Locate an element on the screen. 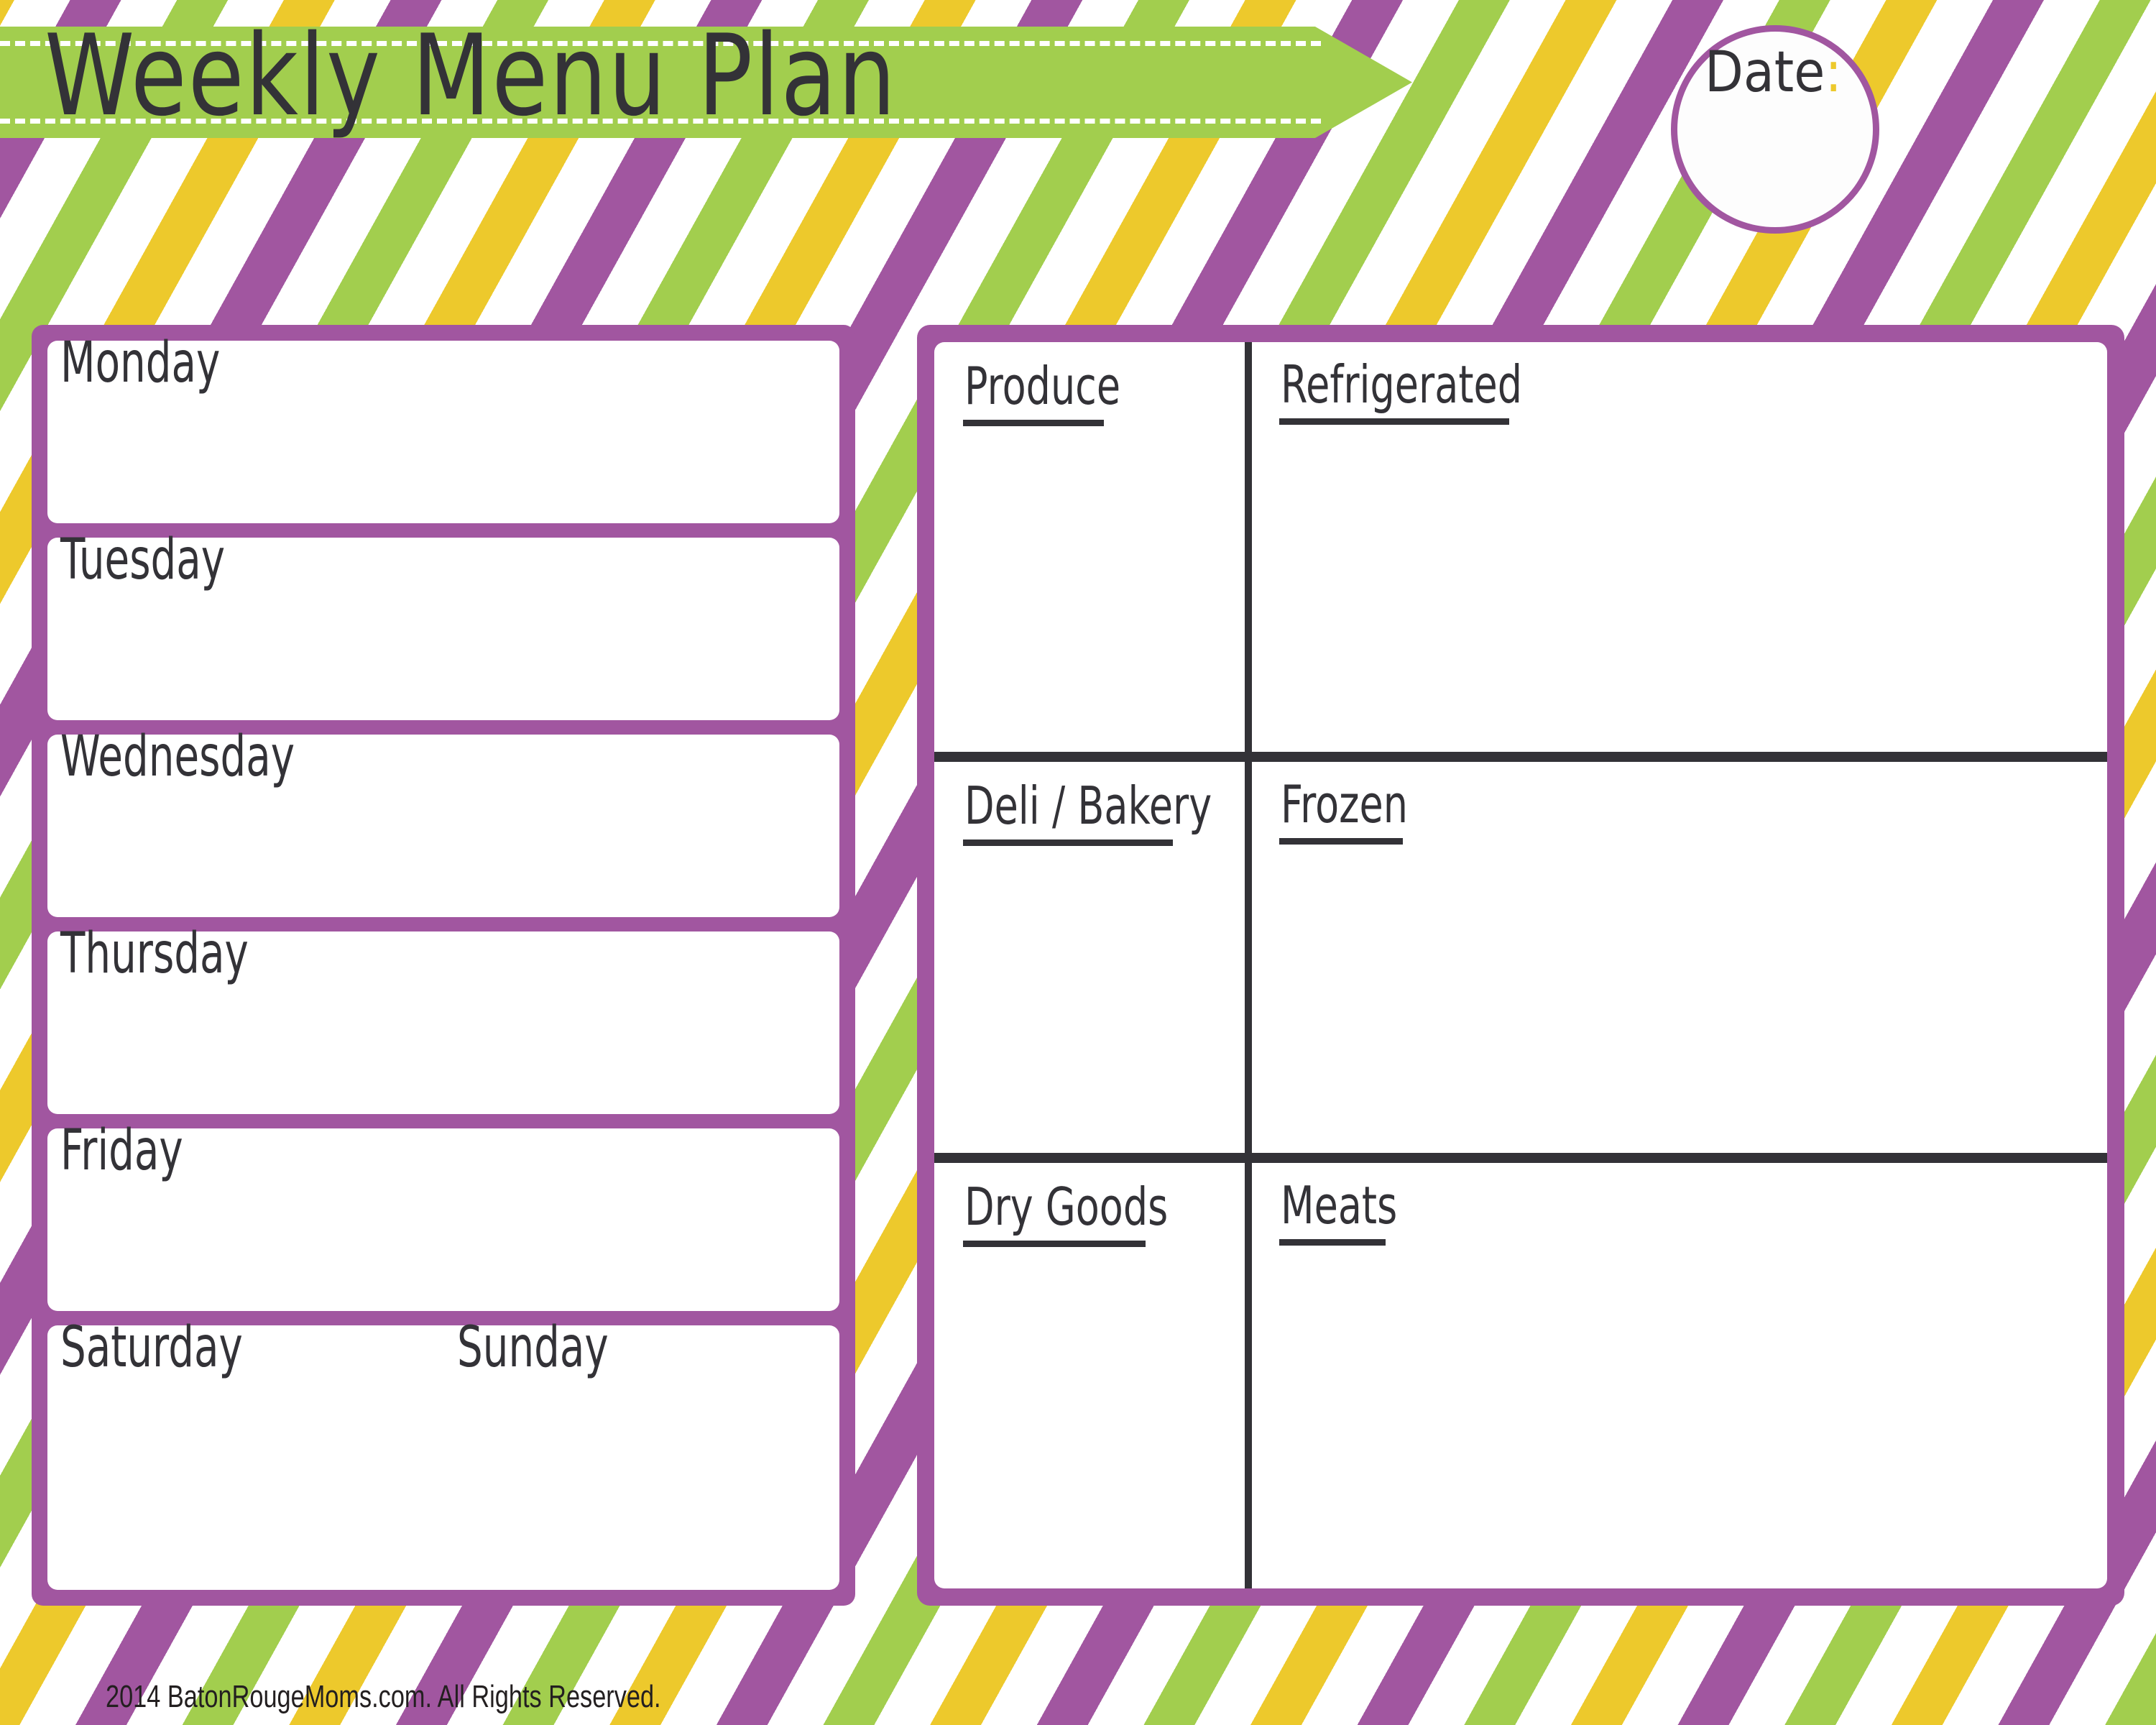 This screenshot has width=2156, height=1725. grocery-underline-dry-goods is located at coordinates (1054, 1244).